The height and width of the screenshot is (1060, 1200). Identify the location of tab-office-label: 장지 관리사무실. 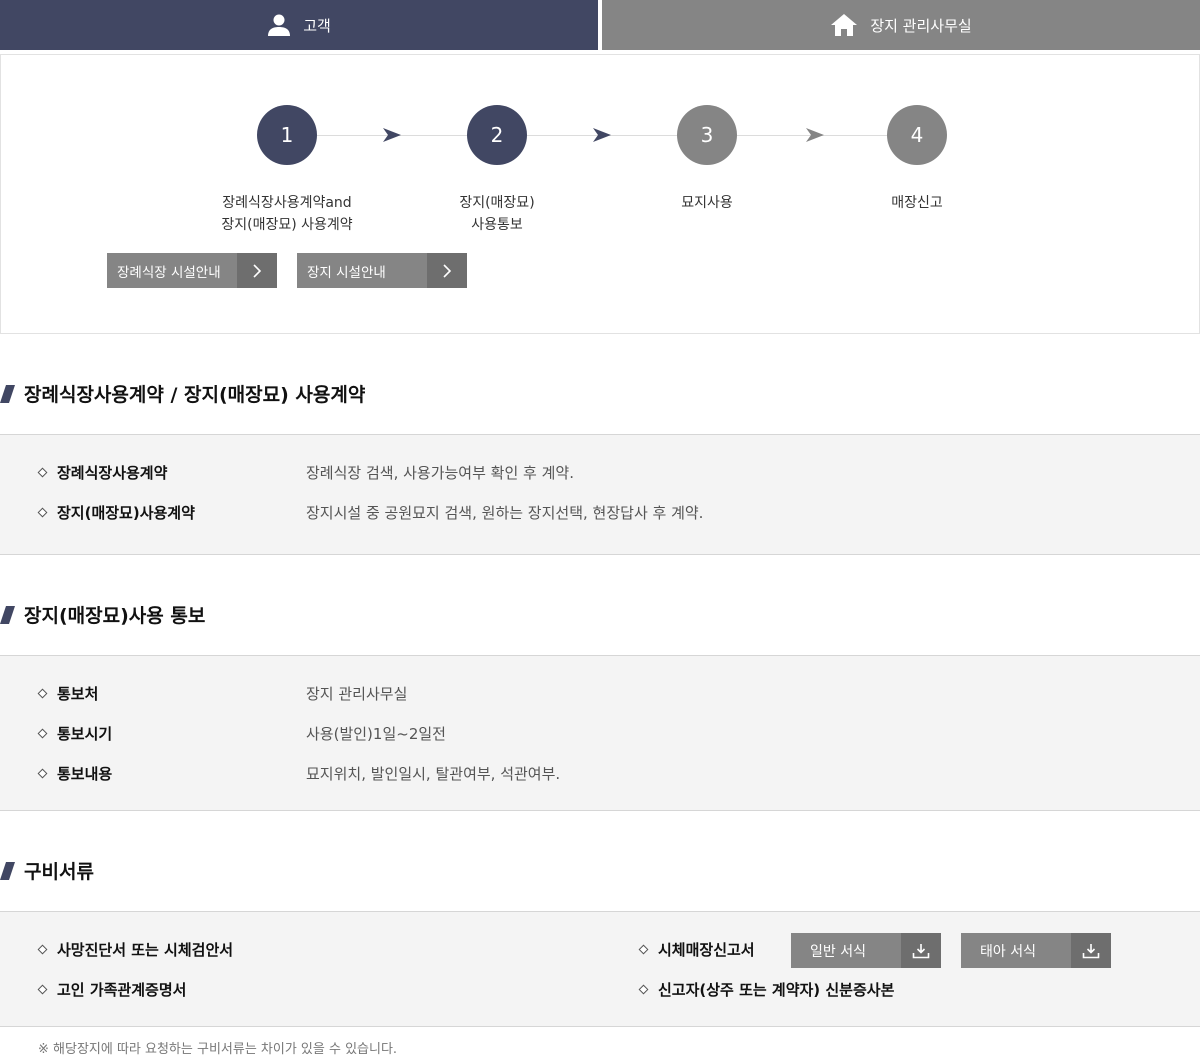
(921, 25).